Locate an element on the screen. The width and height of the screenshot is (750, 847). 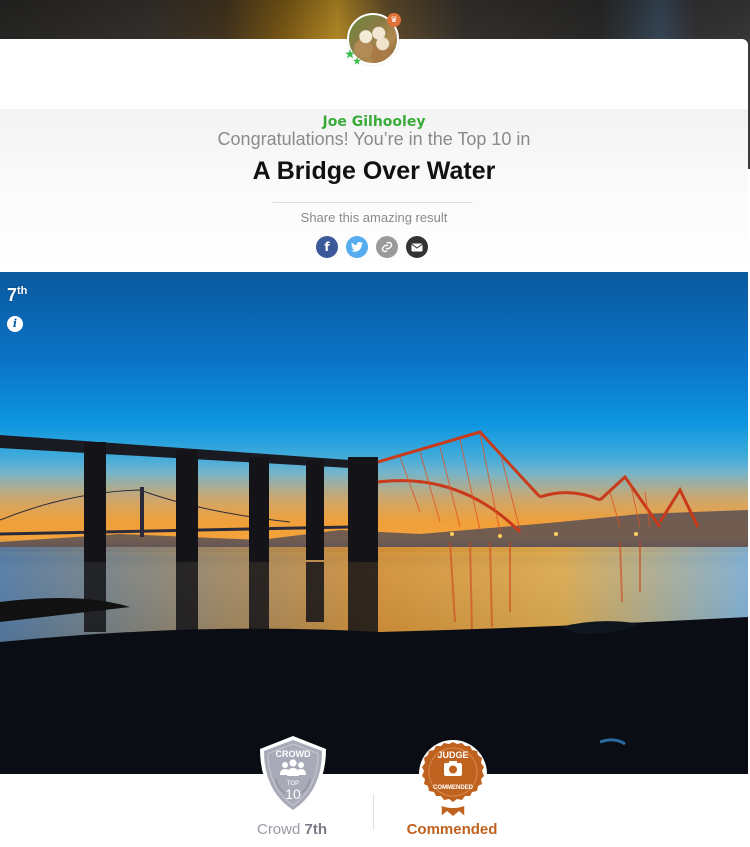
twitter-icon is located at coordinates (357, 247).